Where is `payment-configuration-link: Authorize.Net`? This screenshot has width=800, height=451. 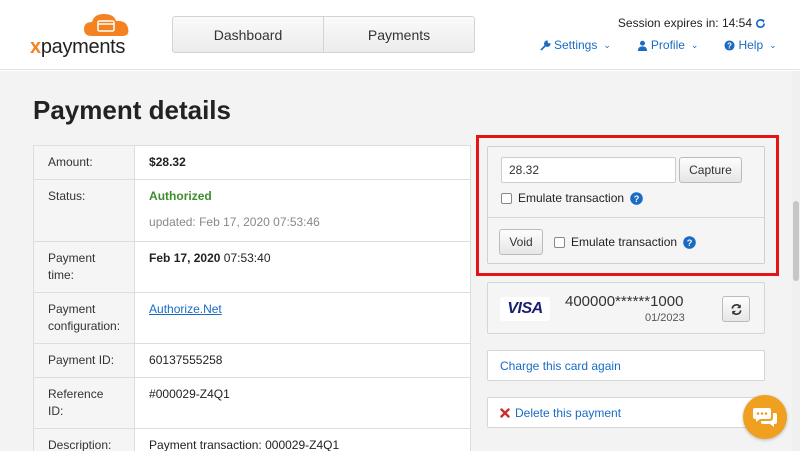 payment-configuration-link: Authorize.Net is located at coordinates (185, 309).